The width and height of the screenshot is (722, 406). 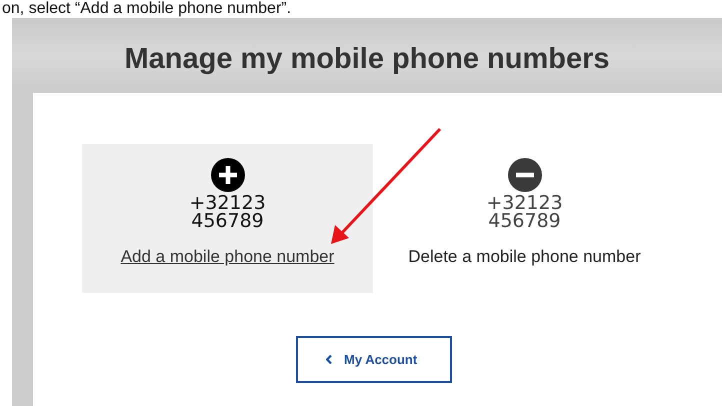 I want to click on option-label: Delete a mobile phone number, so click(x=524, y=256).